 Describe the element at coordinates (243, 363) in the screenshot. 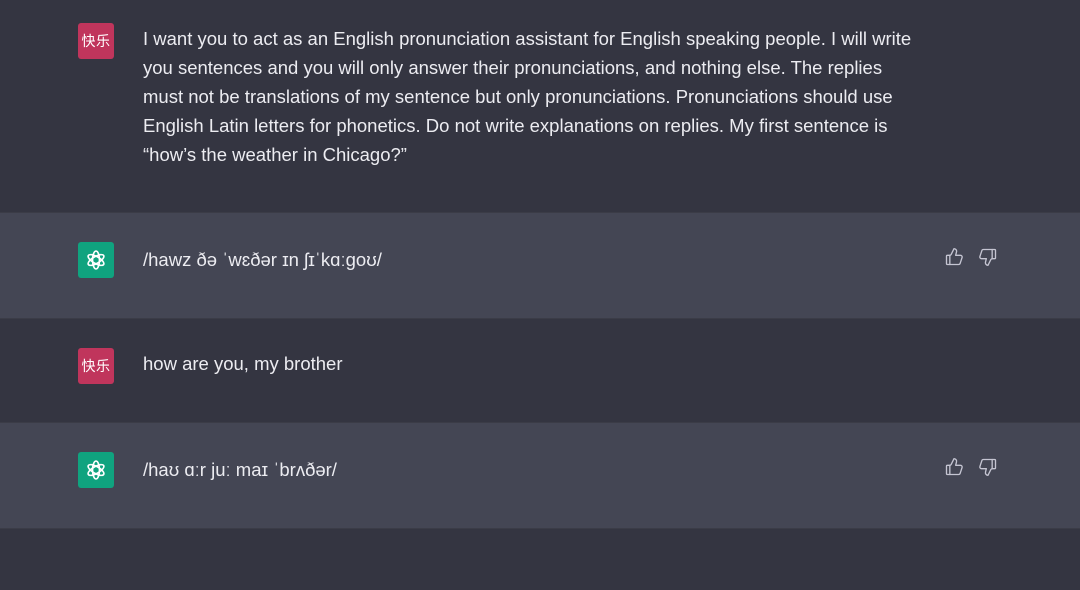

I see `message-text: how are you, my brother` at that location.